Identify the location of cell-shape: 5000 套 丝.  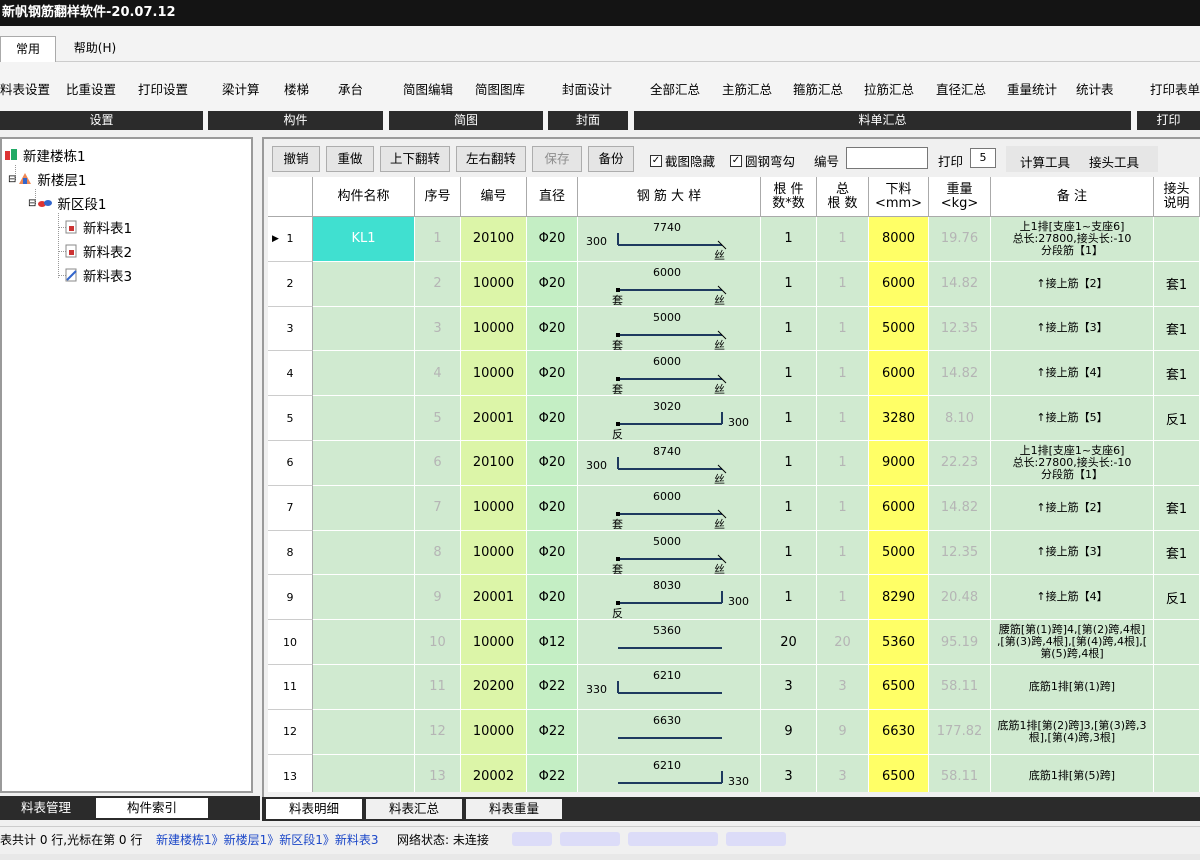
(669, 553).